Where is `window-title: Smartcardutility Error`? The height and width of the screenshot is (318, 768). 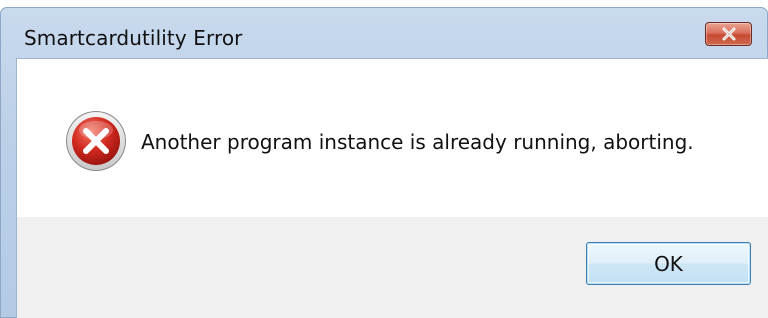
window-title: Smartcardutility Error is located at coordinates (133, 38).